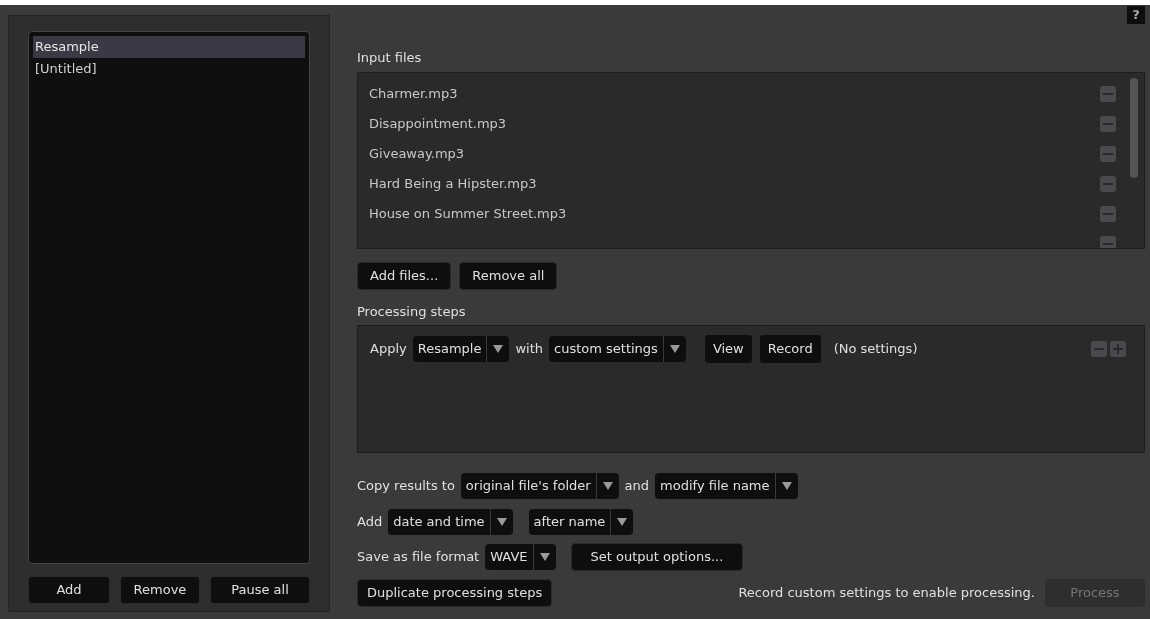  I want to click on option-label: Save as file format, so click(418, 557).